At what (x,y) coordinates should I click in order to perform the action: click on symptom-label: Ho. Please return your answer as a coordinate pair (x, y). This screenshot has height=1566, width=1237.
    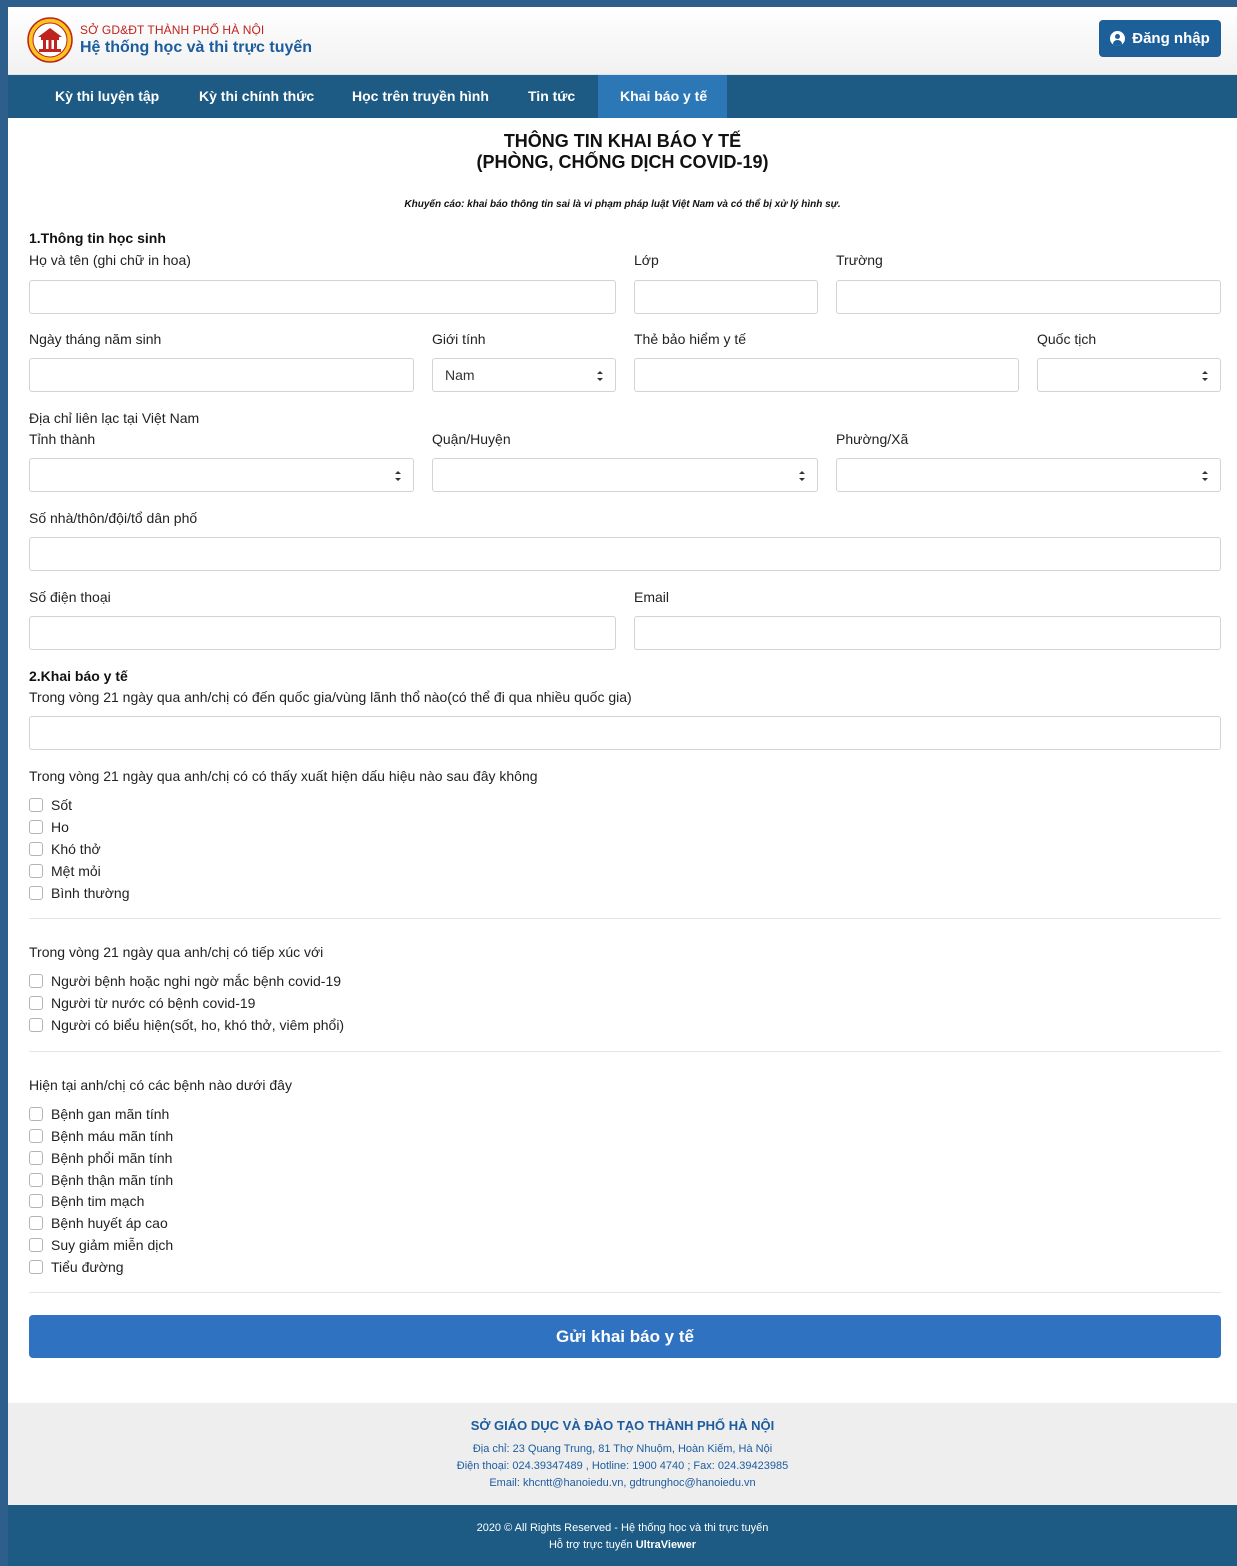
    Looking at the image, I should click on (60, 827).